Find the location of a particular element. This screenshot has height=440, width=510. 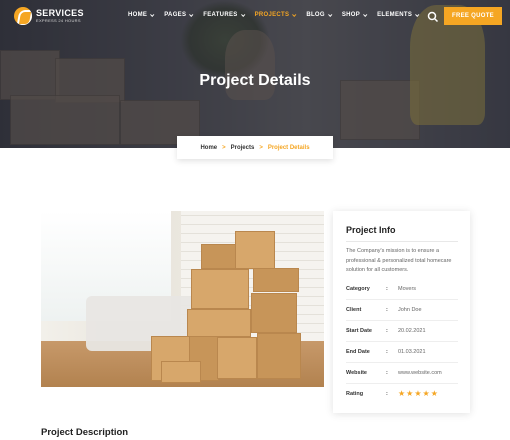

menu-item-home: HOME is located at coordinates (141, 15).